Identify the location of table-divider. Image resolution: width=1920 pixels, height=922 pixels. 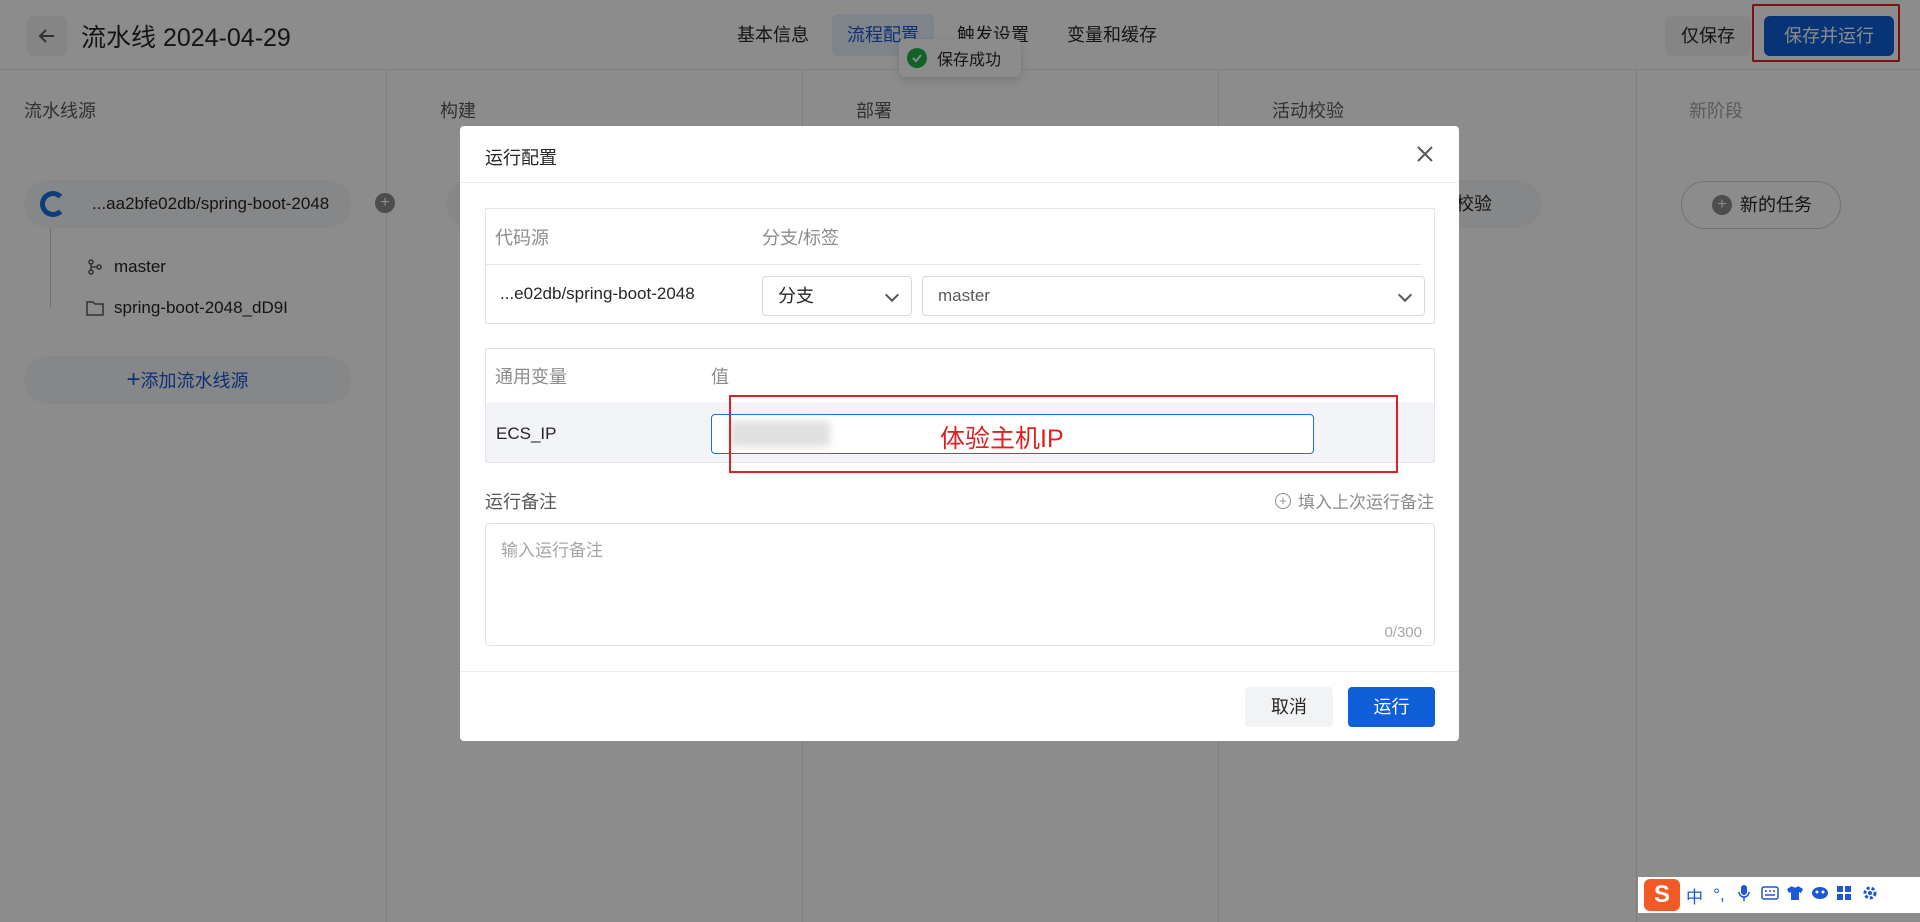
(953, 264).